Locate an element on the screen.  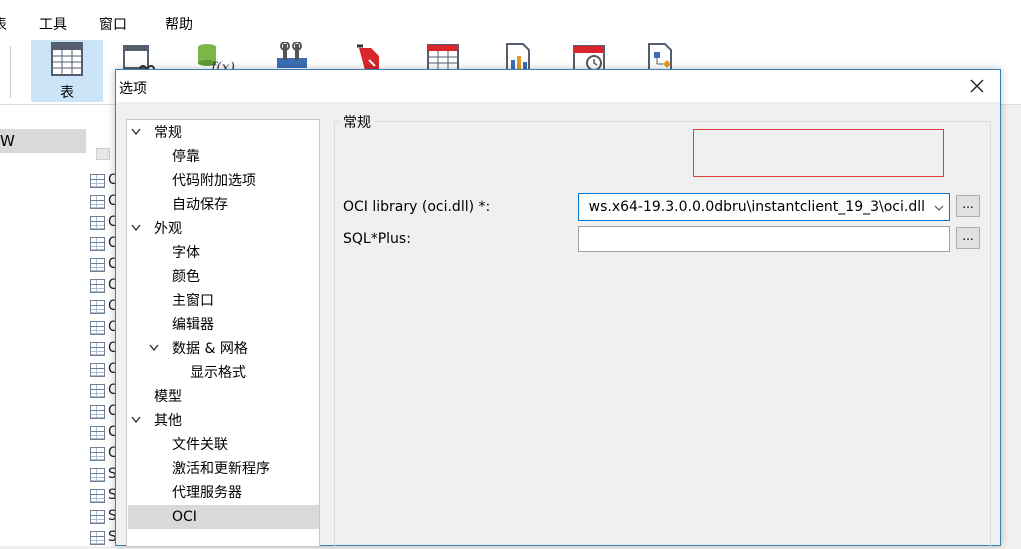
tree-item-editor: 编辑器 is located at coordinates (223, 325).